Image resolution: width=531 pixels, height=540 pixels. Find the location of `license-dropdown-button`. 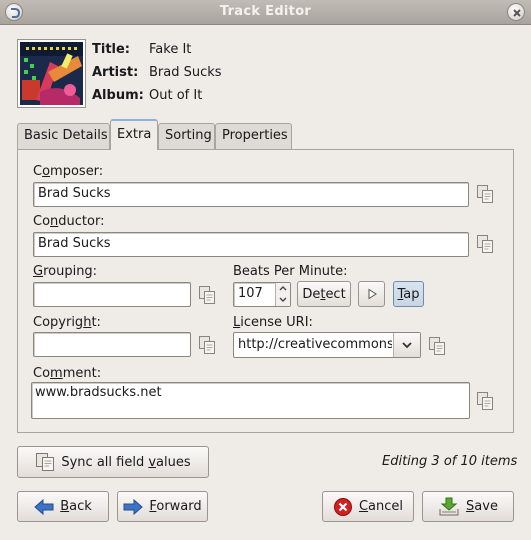

license-dropdown-button is located at coordinates (406, 345).